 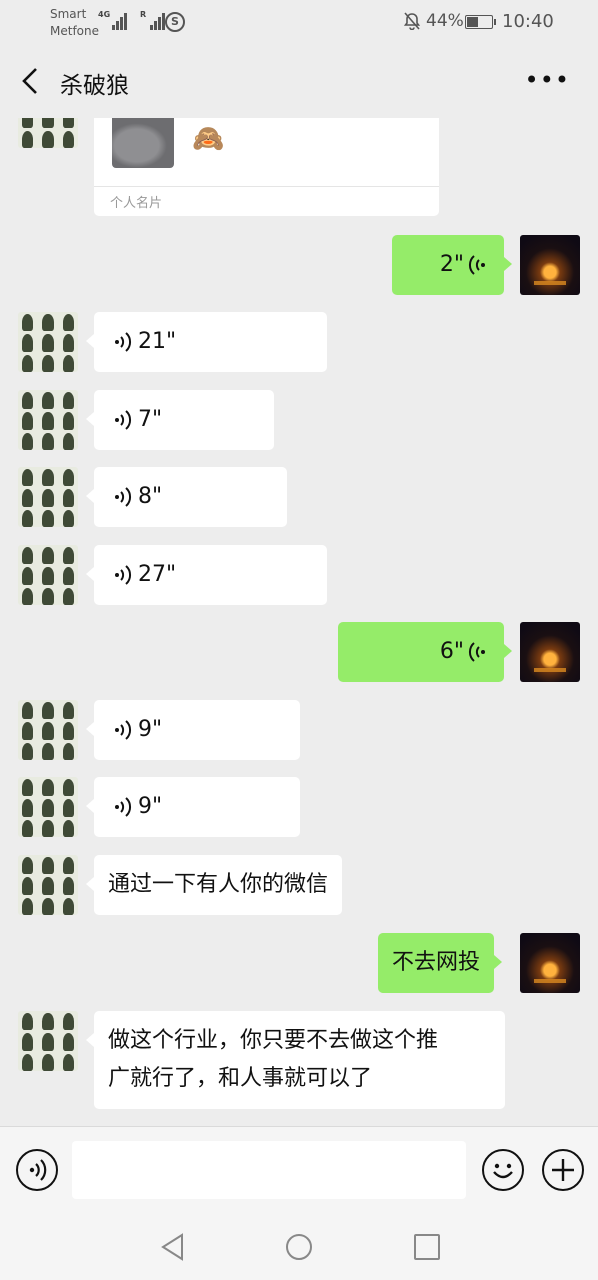 What do you see at coordinates (547, 80) in the screenshot?
I see `more-dots-icon: •••` at bounding box center [547, 80].